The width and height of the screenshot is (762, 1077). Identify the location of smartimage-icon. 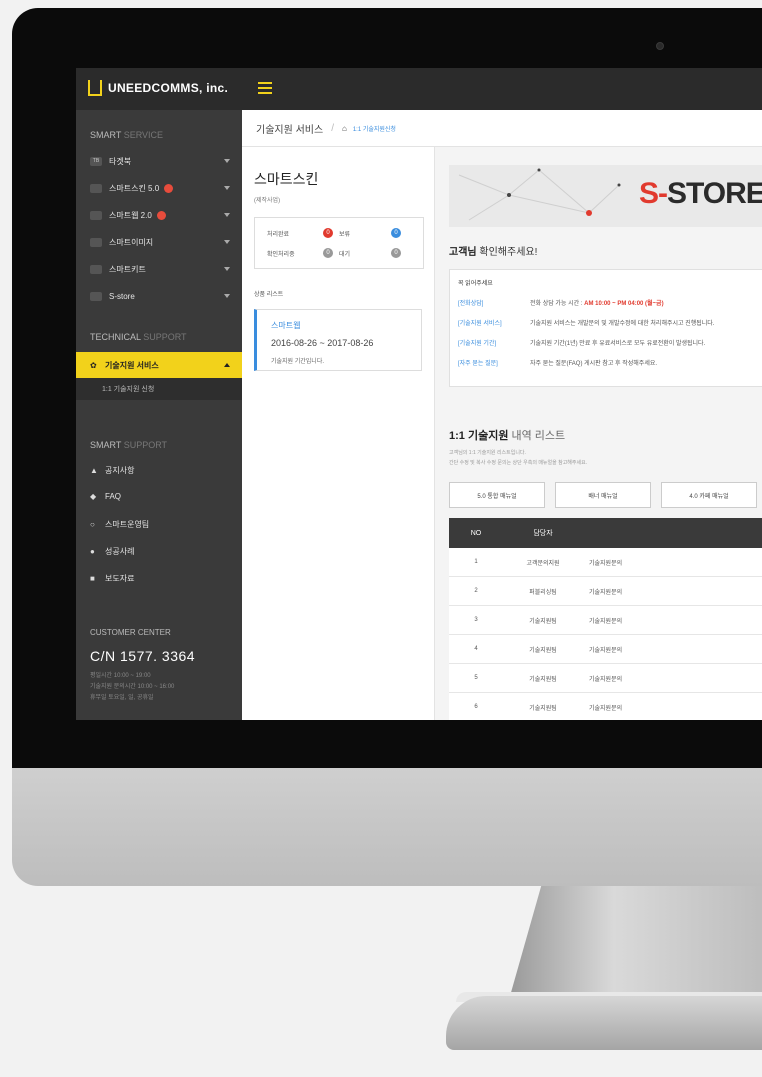
(96, 242).